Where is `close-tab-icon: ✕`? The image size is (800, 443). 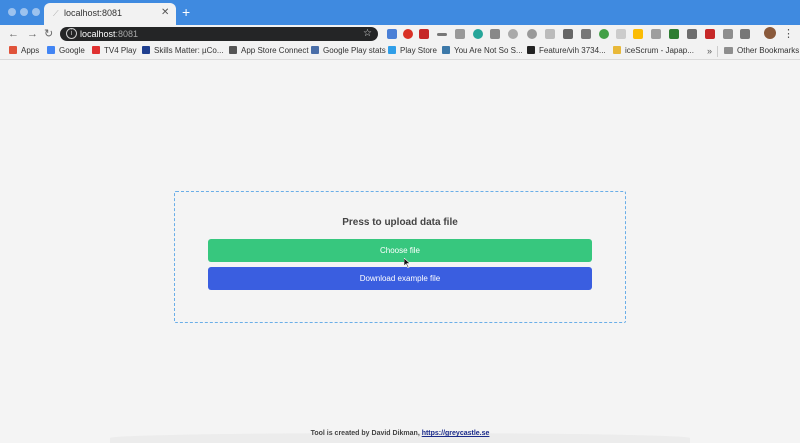
close-tab-icon: ✕ is located at coordinates (165, 13).